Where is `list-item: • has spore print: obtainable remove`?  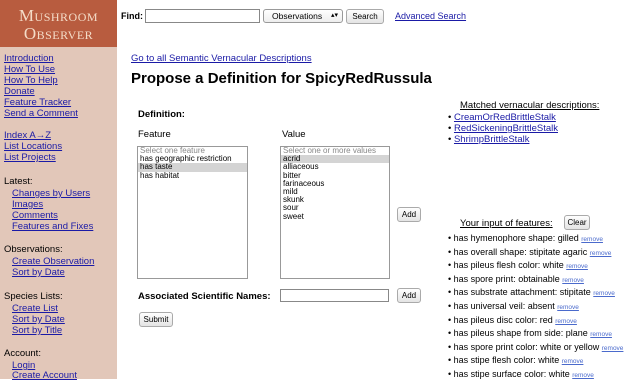 list-item: • has spore print: obtainable remove is located at coordinates (516, 278).